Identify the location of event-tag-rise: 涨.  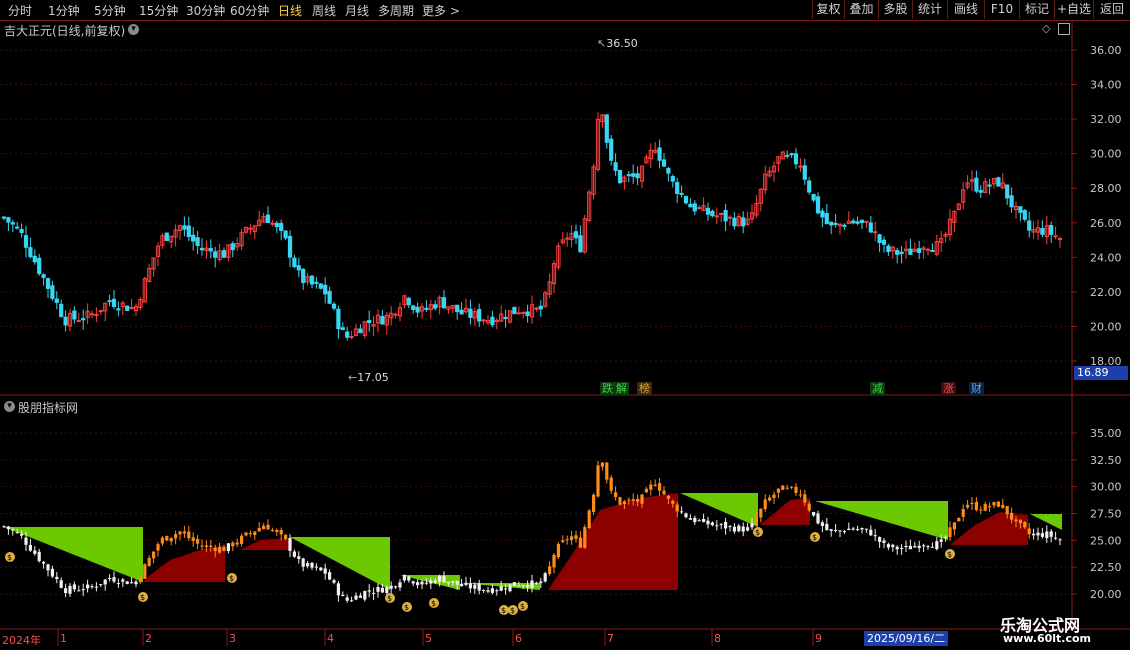
(948, 388).